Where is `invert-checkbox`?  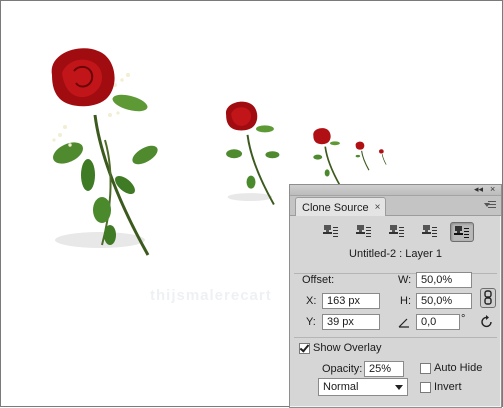 invert-checkbox is located at coordinates (425, 387).